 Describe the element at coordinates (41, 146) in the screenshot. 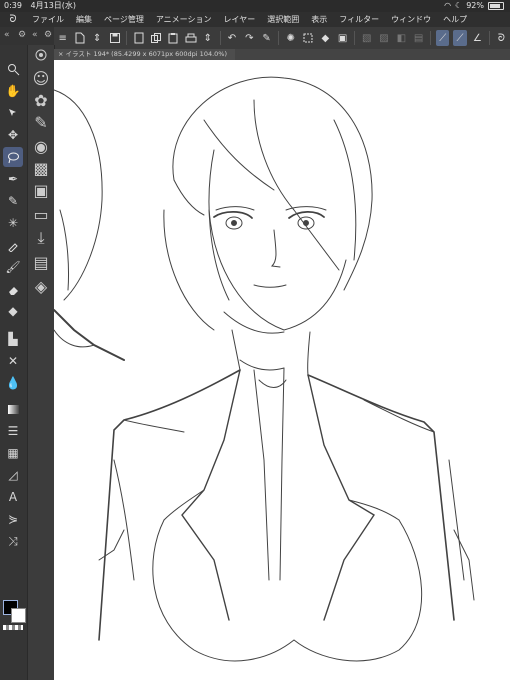

I see `sub-layer-icon: ◉` at that location.